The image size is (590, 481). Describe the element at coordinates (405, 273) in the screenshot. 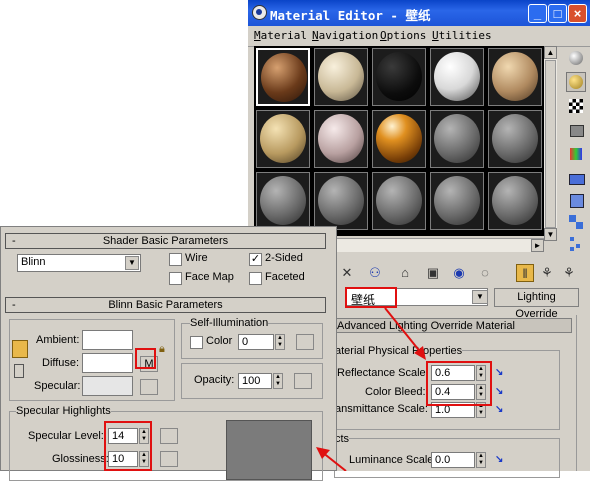

I see `material-effects-channel-icon: ⌂` at that location.